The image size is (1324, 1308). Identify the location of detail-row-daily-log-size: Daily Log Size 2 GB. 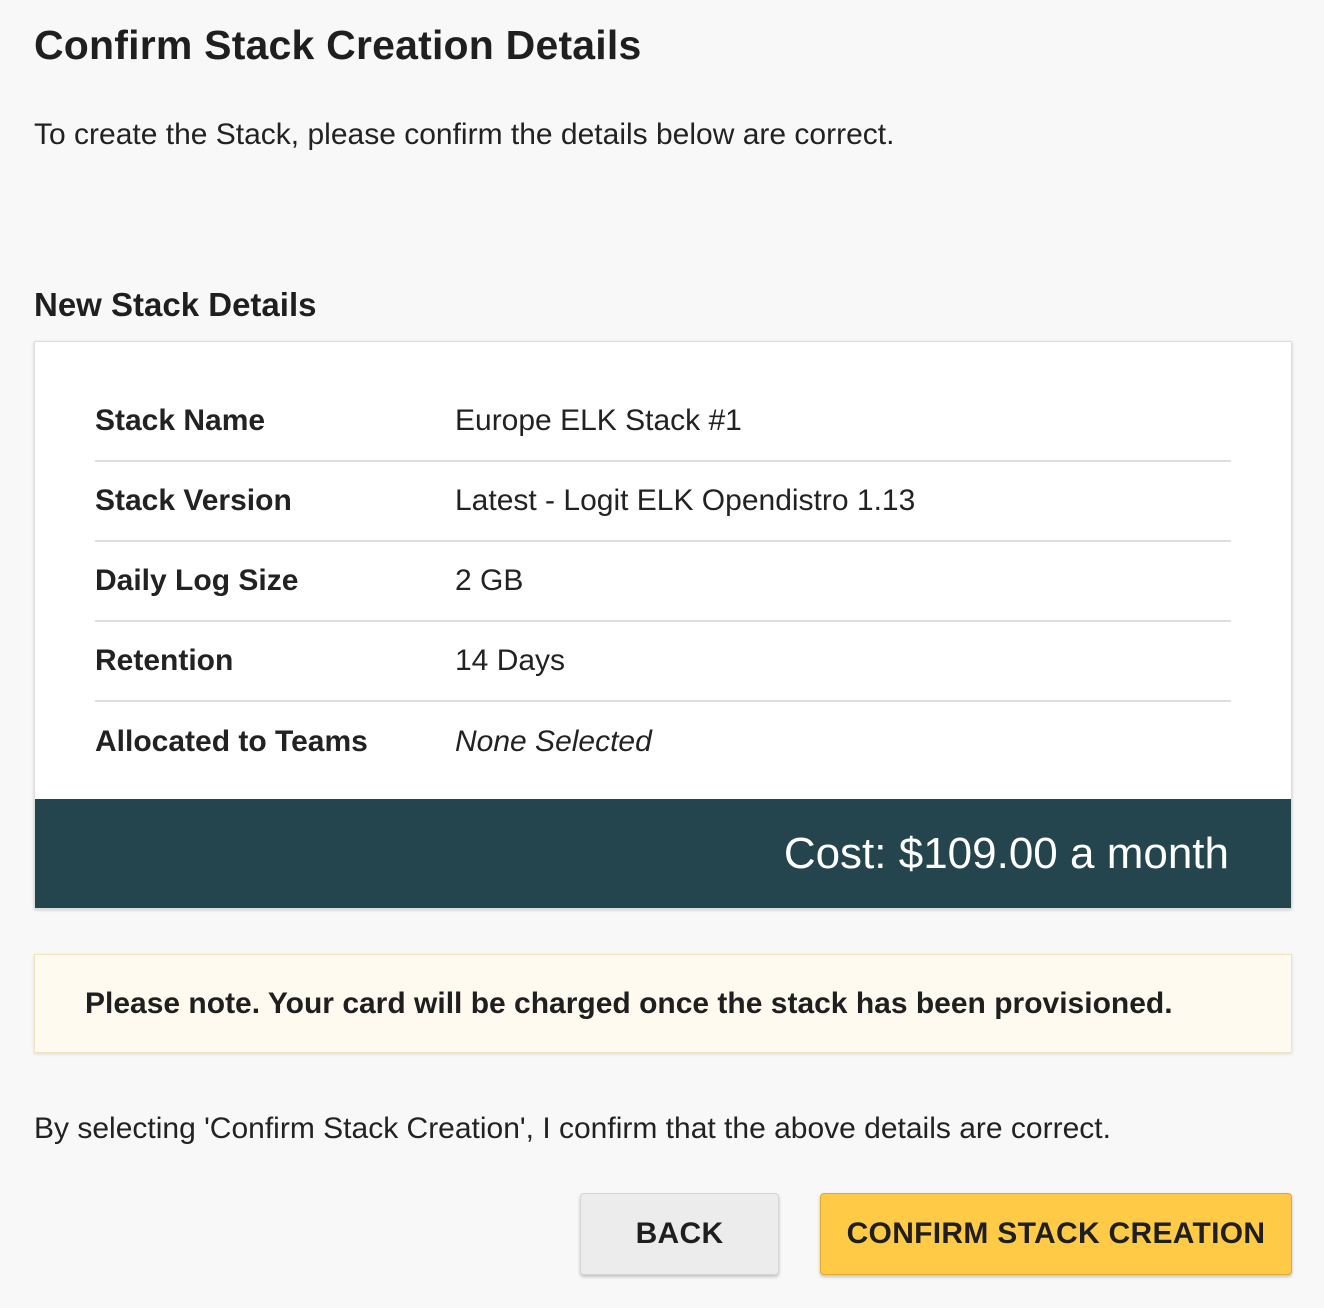
(663, 582).